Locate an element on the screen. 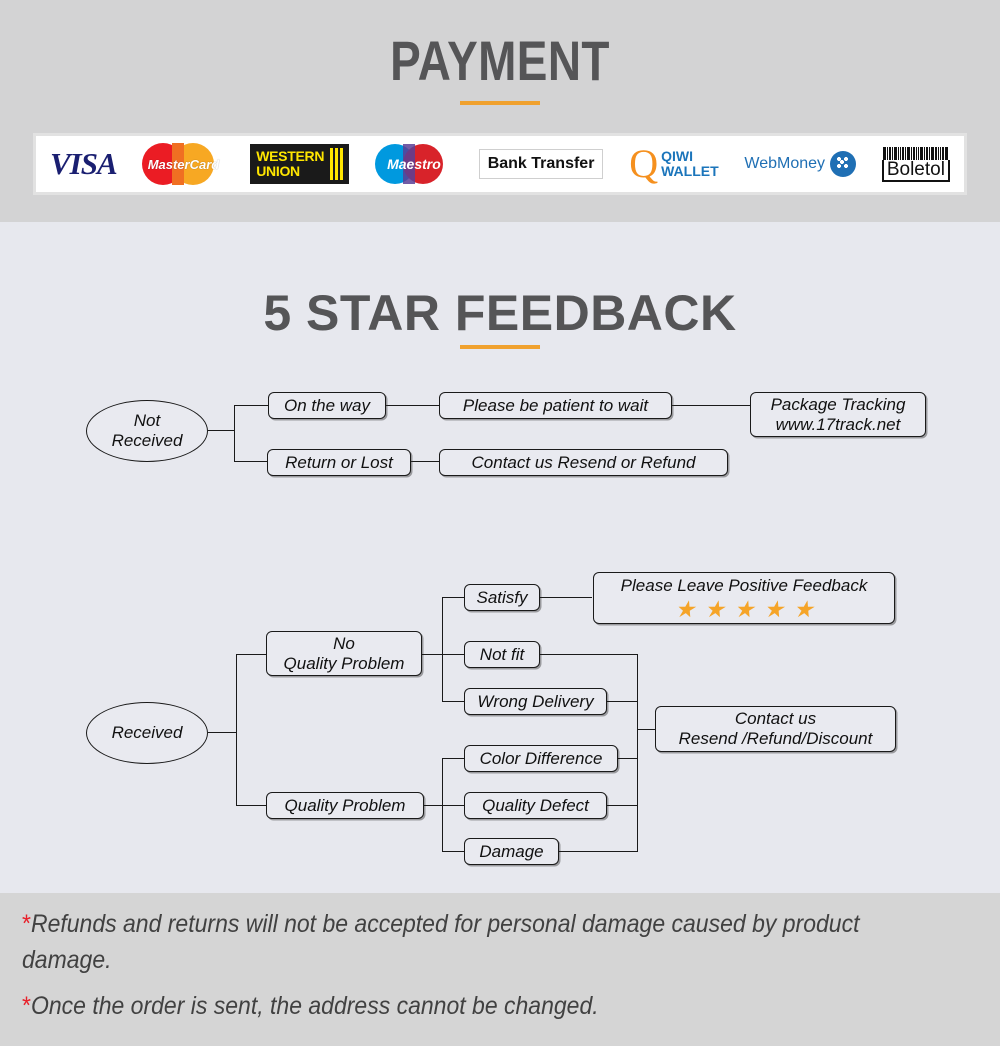 This screenshot has height=1046, width=1000. qiwi-wordmark: QIWI WALLET is located at coordinates (690, 163).